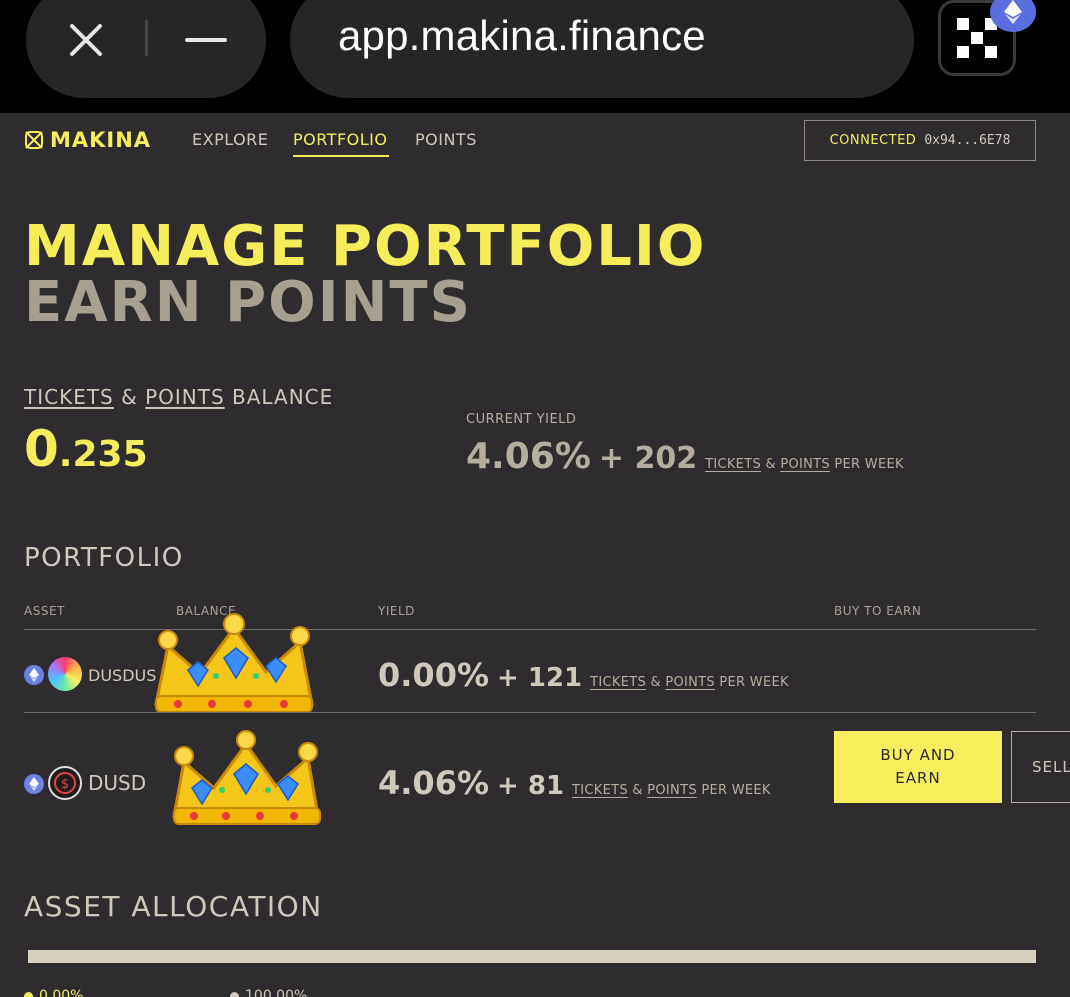  What do you see at coordinates (873, 140) in the screenshot?
I see `connected-label: CONNECTED` at bounding box center [873, 140].